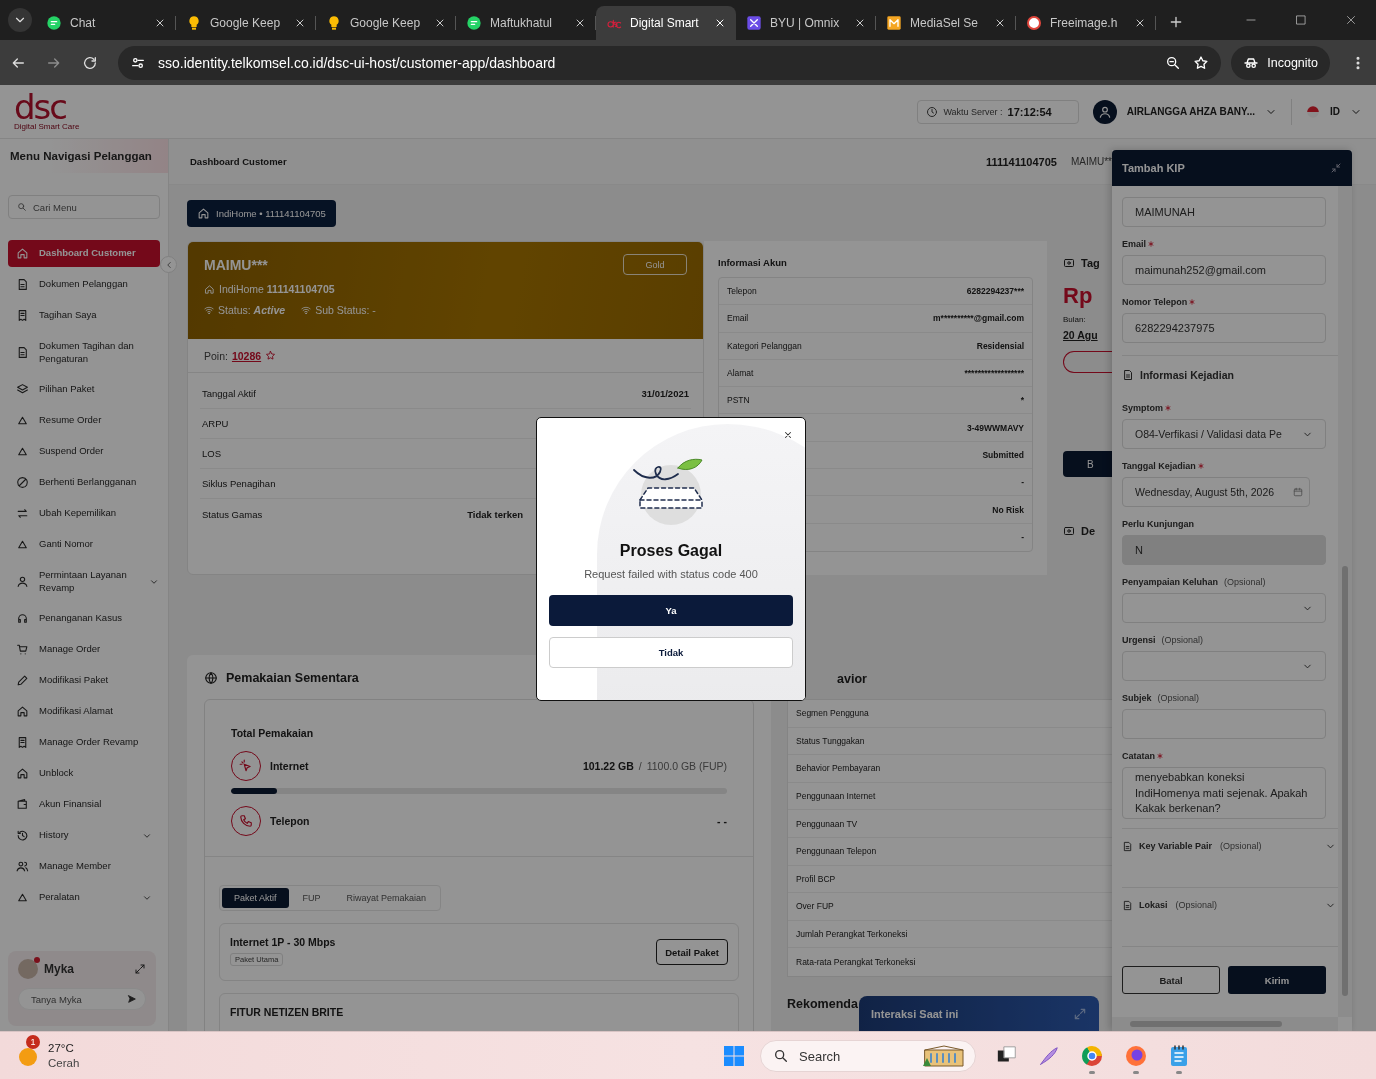  Describe the element at coordinates (1158, 524) in the screenshot. I see `field-label: Perlu Kunjungan` at that location.